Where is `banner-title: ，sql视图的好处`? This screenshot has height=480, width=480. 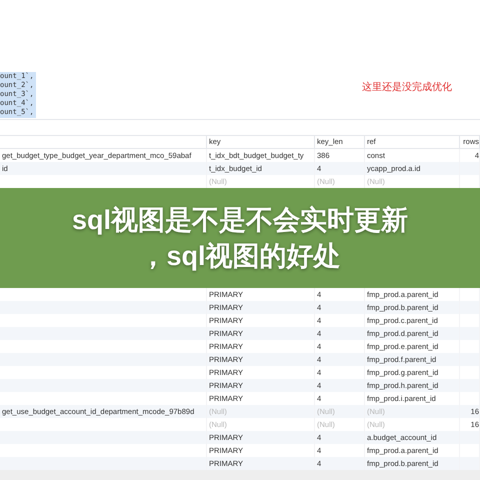
banner-title: ，sql视图的好处 is located at coordinates (239, 256).